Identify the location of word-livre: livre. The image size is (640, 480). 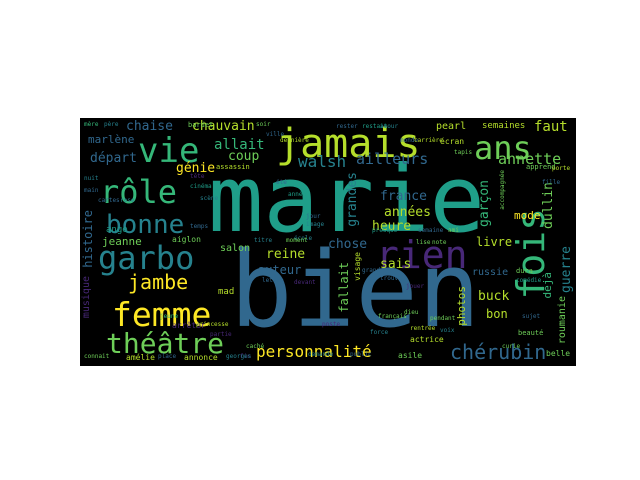
(494, 242).